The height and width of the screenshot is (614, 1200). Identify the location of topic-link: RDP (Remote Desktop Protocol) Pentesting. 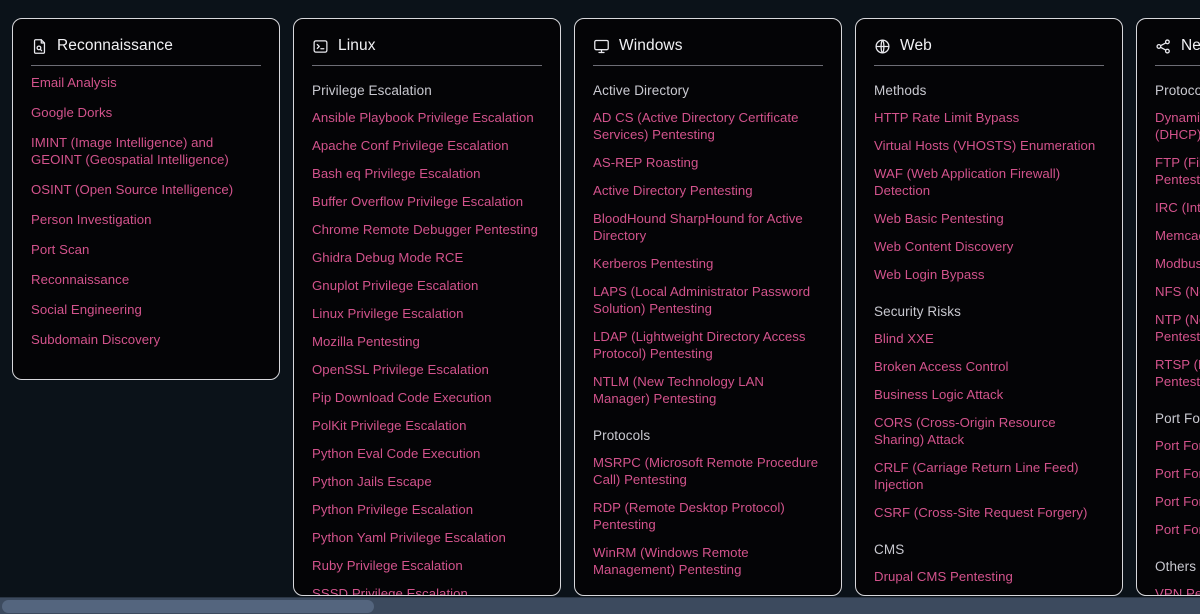
(708, 516).